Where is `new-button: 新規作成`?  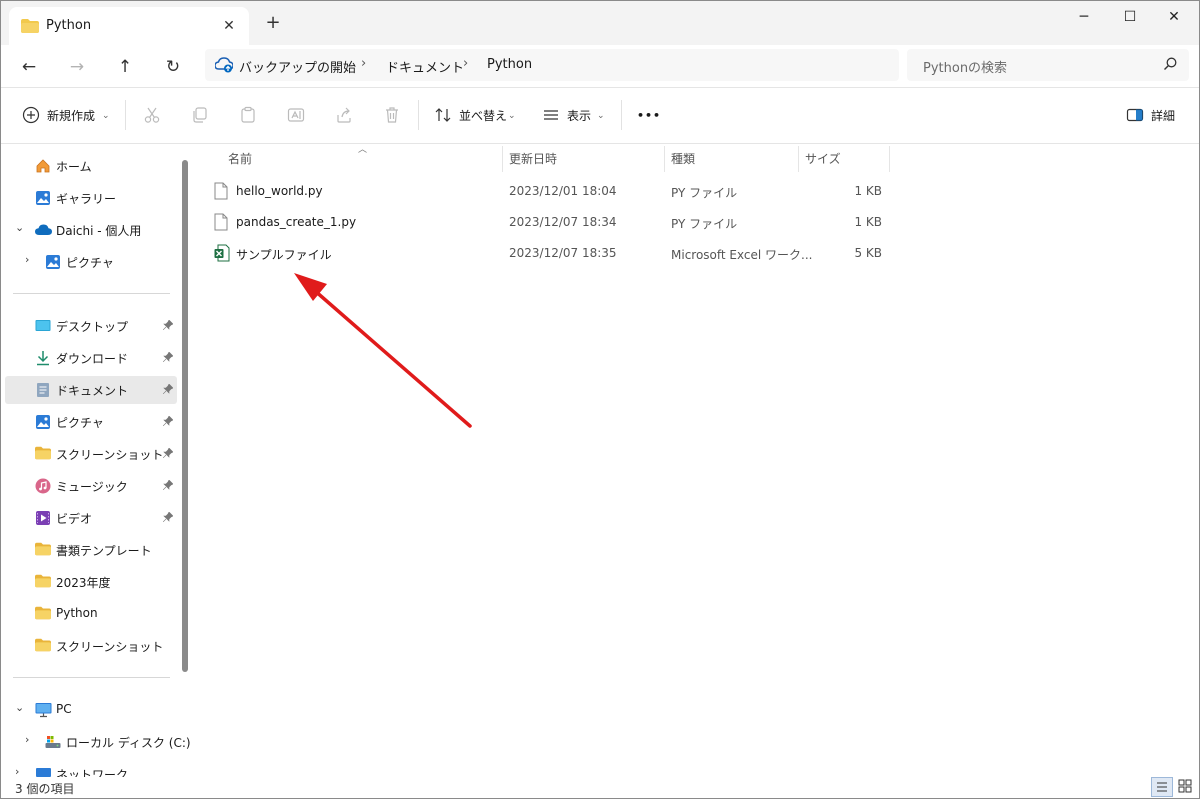 new-button: 新規作成 is located at coordinates (71, 116).